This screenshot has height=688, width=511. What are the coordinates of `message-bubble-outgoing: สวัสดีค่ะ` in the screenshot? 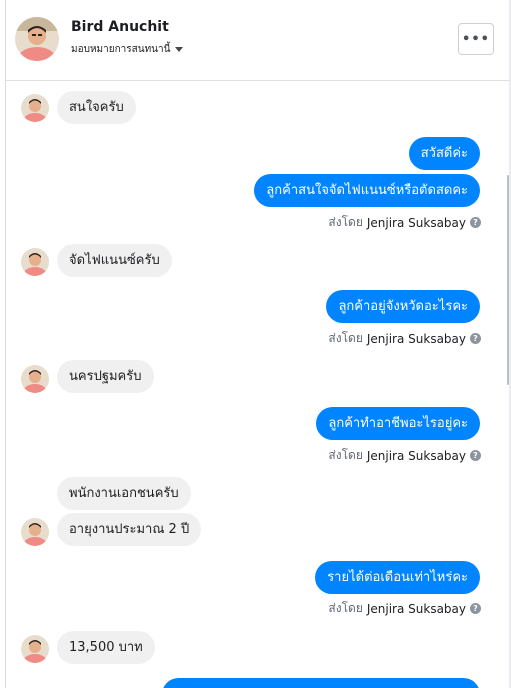 It's located at (444, 153).